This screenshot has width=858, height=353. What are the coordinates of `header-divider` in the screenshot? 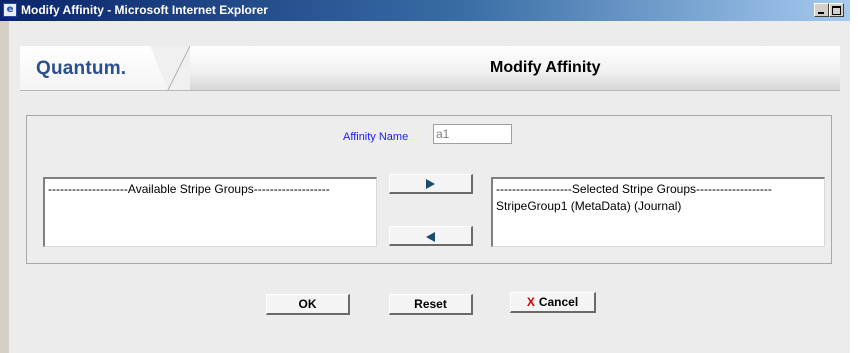 It's located at (170, 68).